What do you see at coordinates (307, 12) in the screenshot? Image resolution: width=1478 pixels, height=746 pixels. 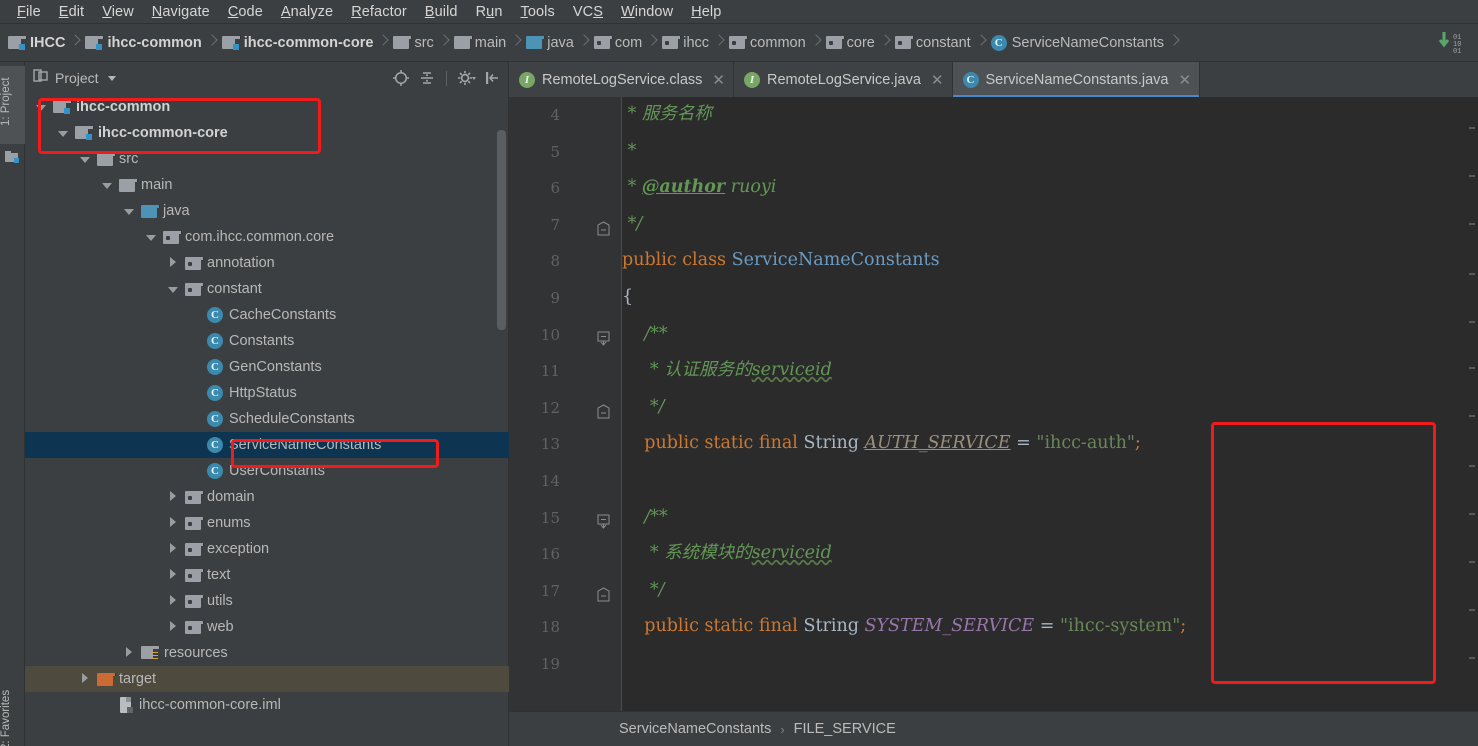 I see `menu-item-analyze: Analyze` at bounding box center [307, 12].